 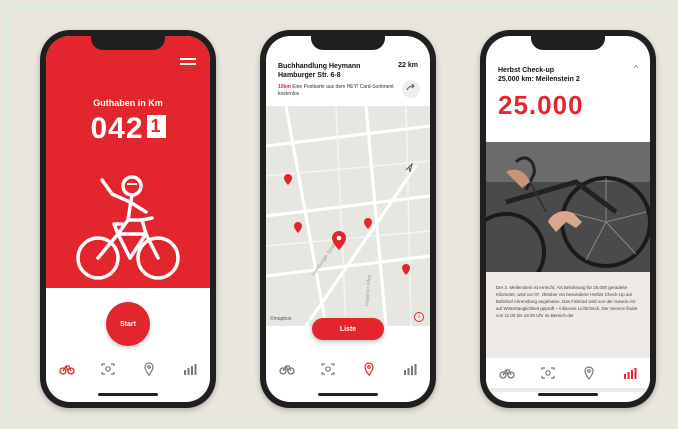 I want to click on list-button: Liste, so click(x=348, y=329).